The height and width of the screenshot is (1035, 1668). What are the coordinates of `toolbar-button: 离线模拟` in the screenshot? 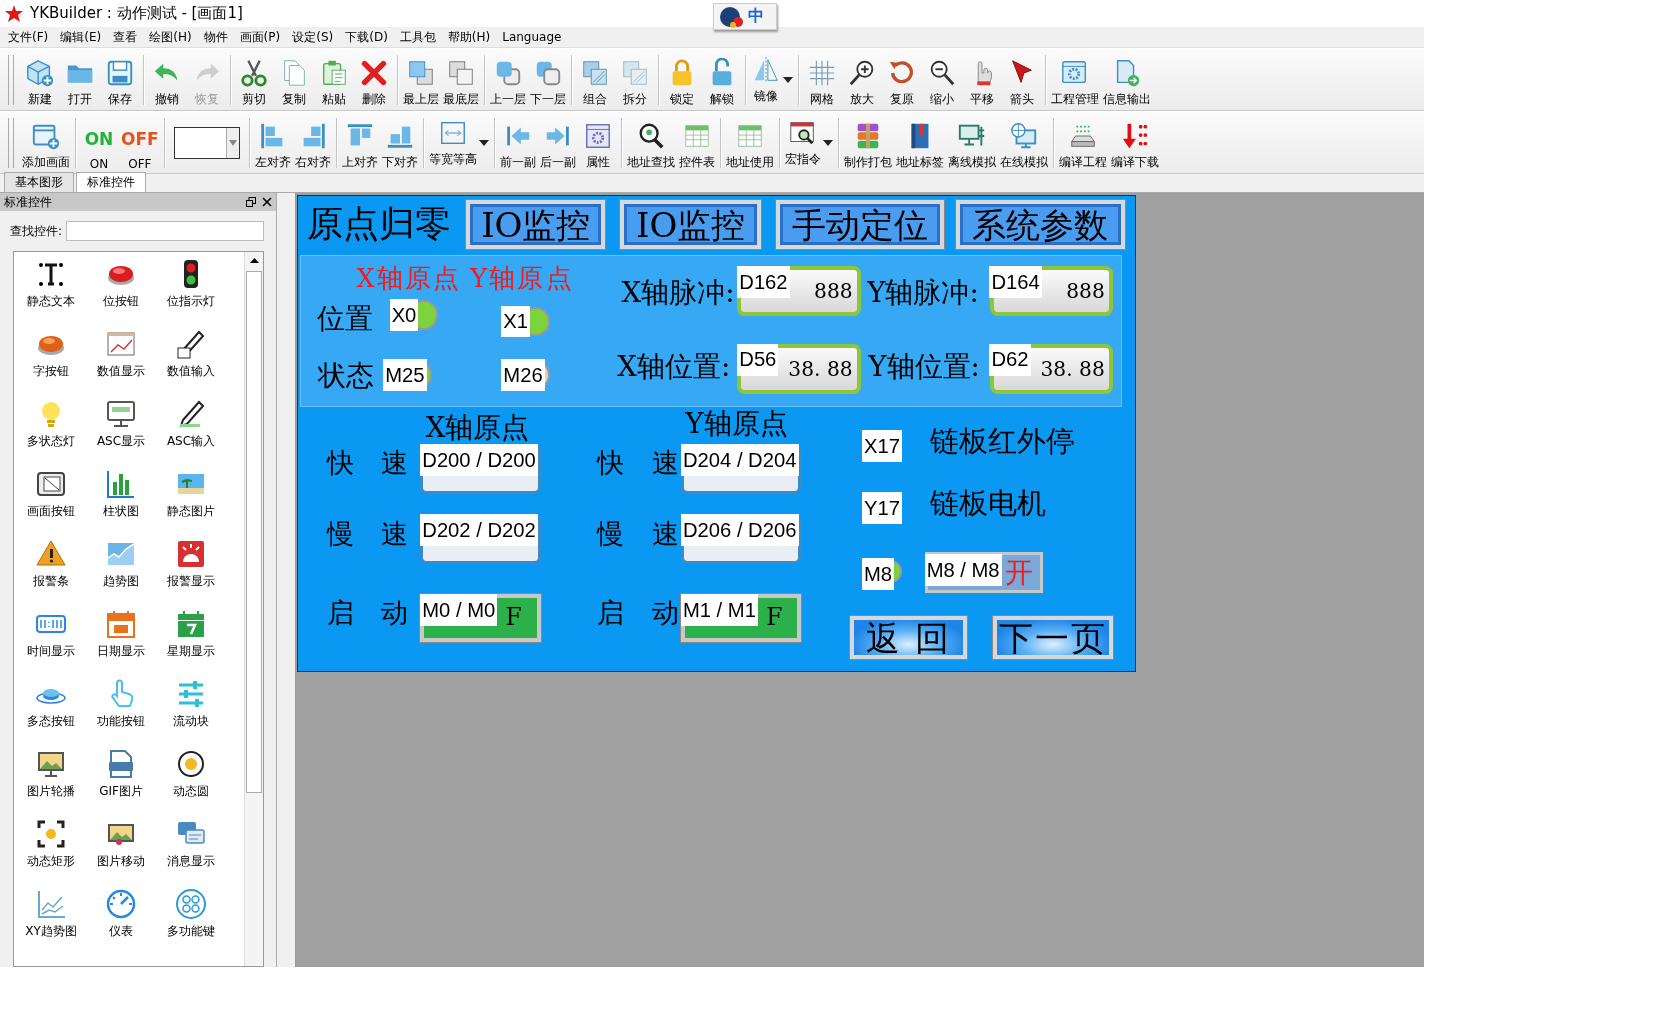 It's located at (971, 142).